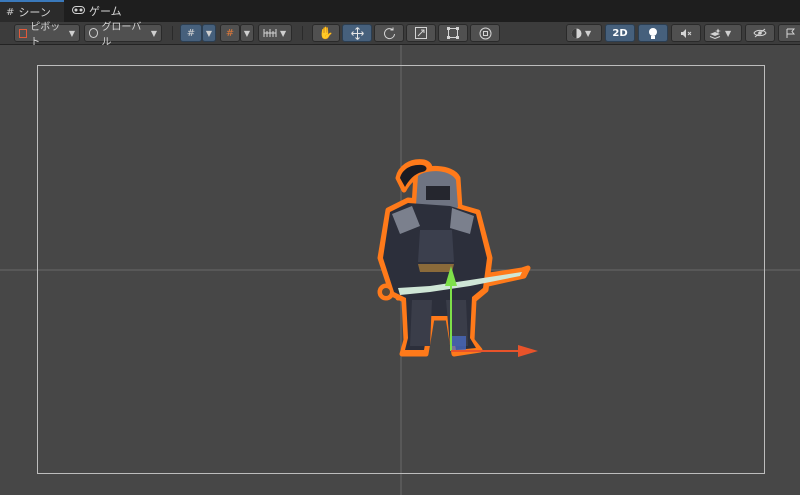 The width and height of the screenshot is (800, 495). Describe the element at coordinates (528, 351) in the screenshot. I see `gizmo-x-arrow-icon` at that location.